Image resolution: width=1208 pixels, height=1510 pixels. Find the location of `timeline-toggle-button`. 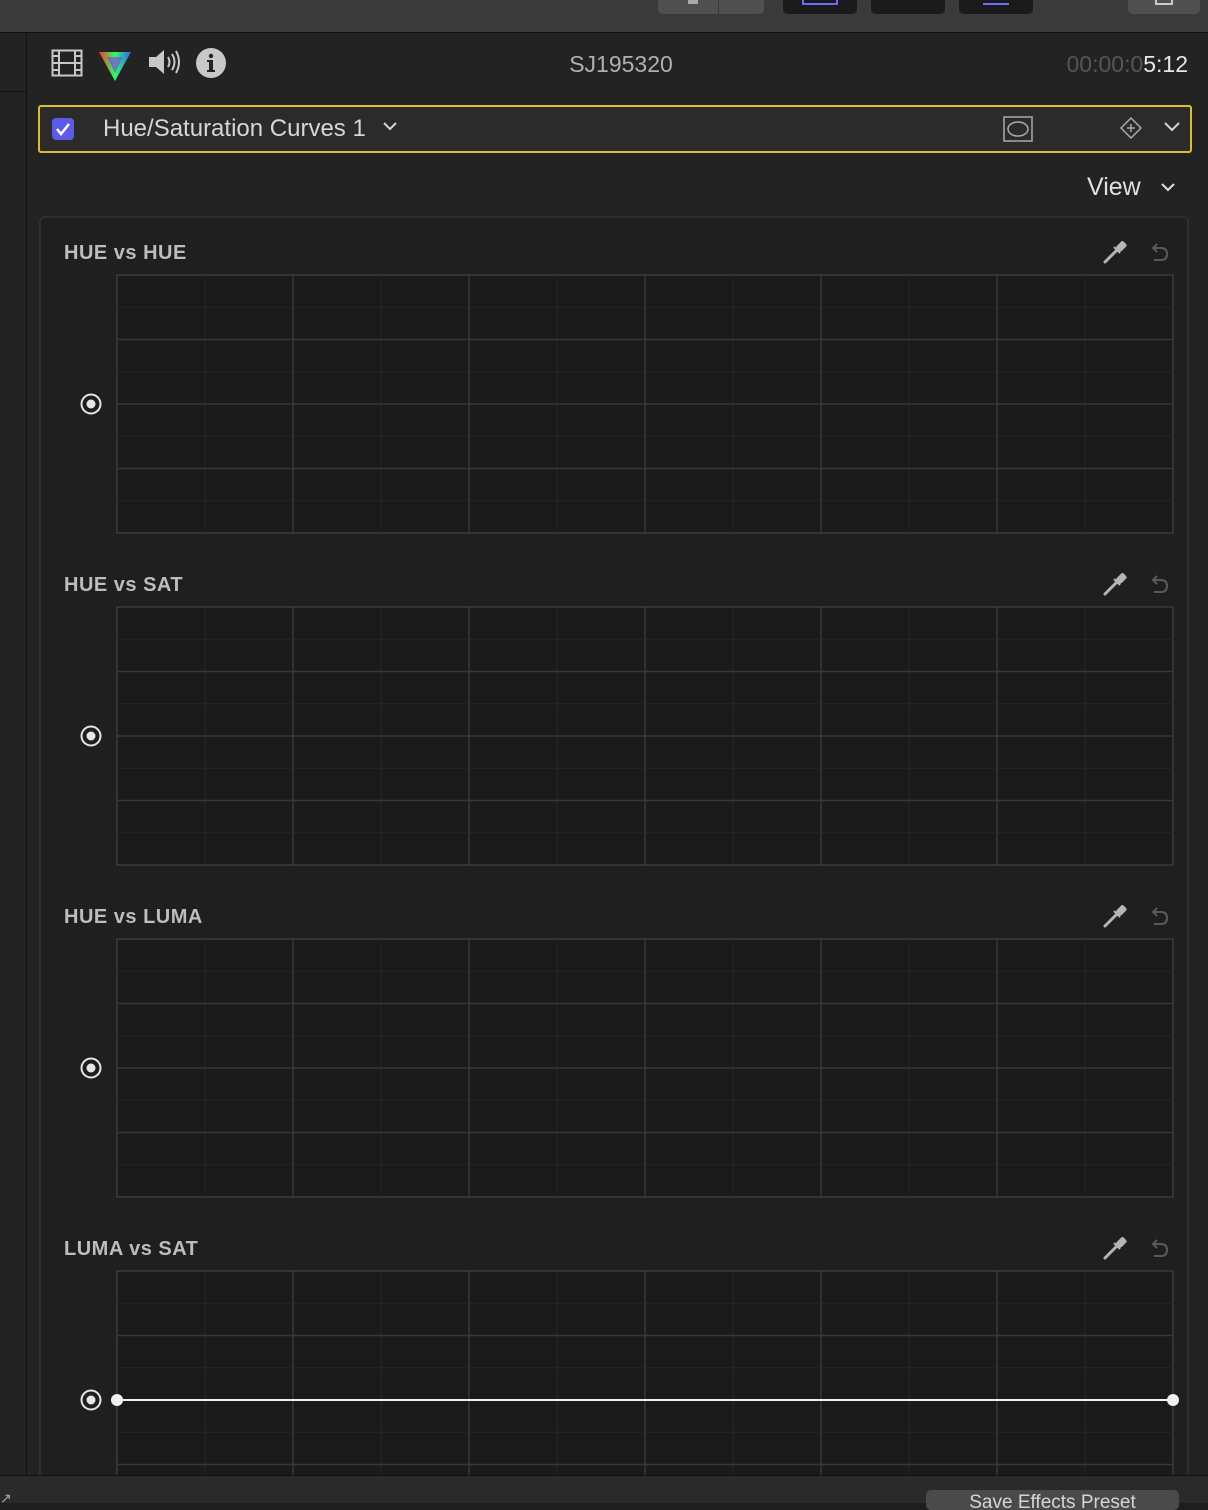

timeline-toggle-button is located at coordinates (908, 7).